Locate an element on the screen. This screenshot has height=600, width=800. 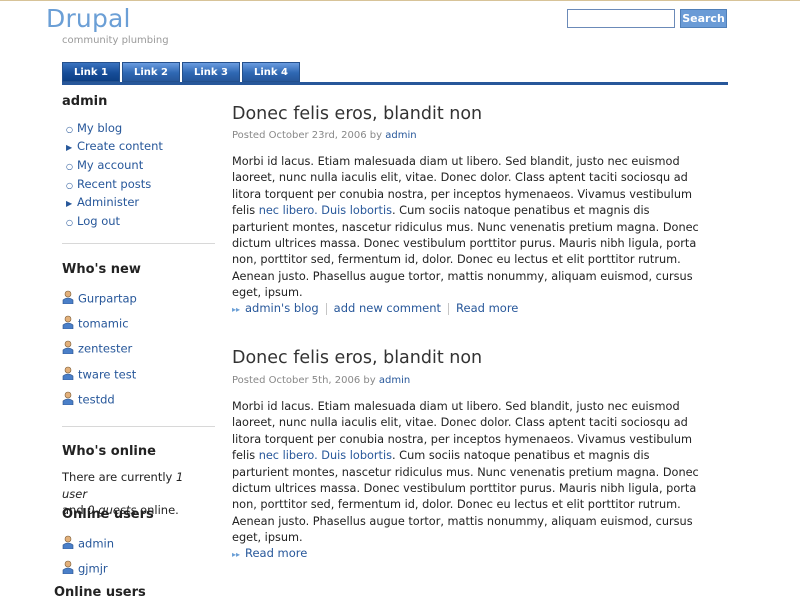
site-slogan: community plumbing is located at coordinates (115, 40).